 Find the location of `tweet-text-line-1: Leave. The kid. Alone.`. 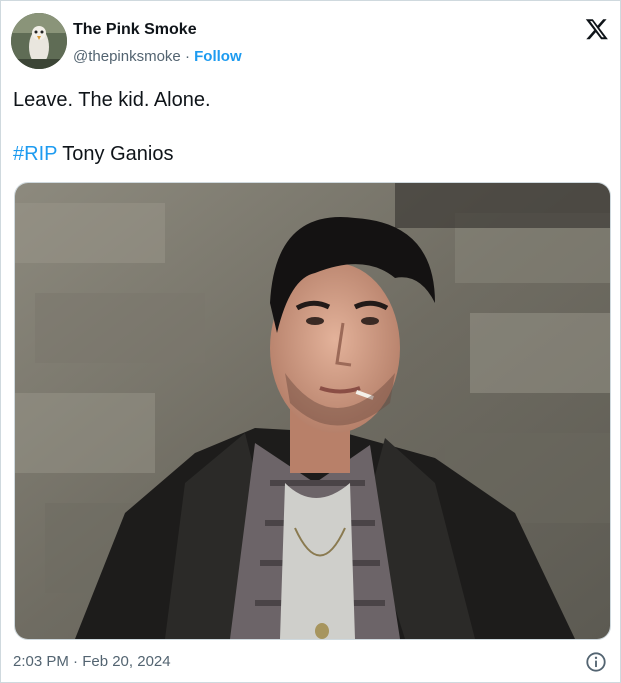

tweet-text-line-1: Leave. The kid. Alone. is located at coordinates (112, 100).